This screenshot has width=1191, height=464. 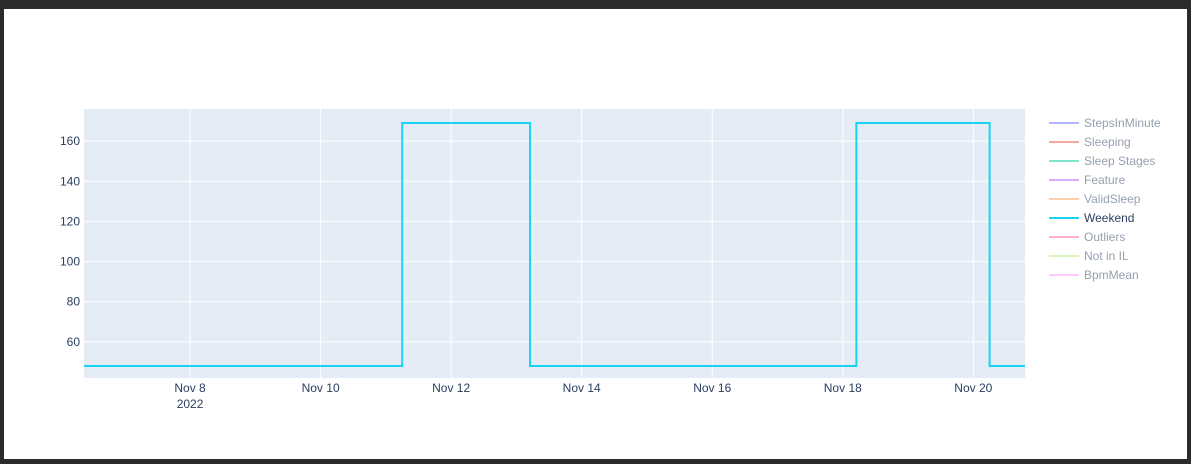 I want to click on legend-item-stepsinminute: StepsInMinute, so click(x=1105, y=123).